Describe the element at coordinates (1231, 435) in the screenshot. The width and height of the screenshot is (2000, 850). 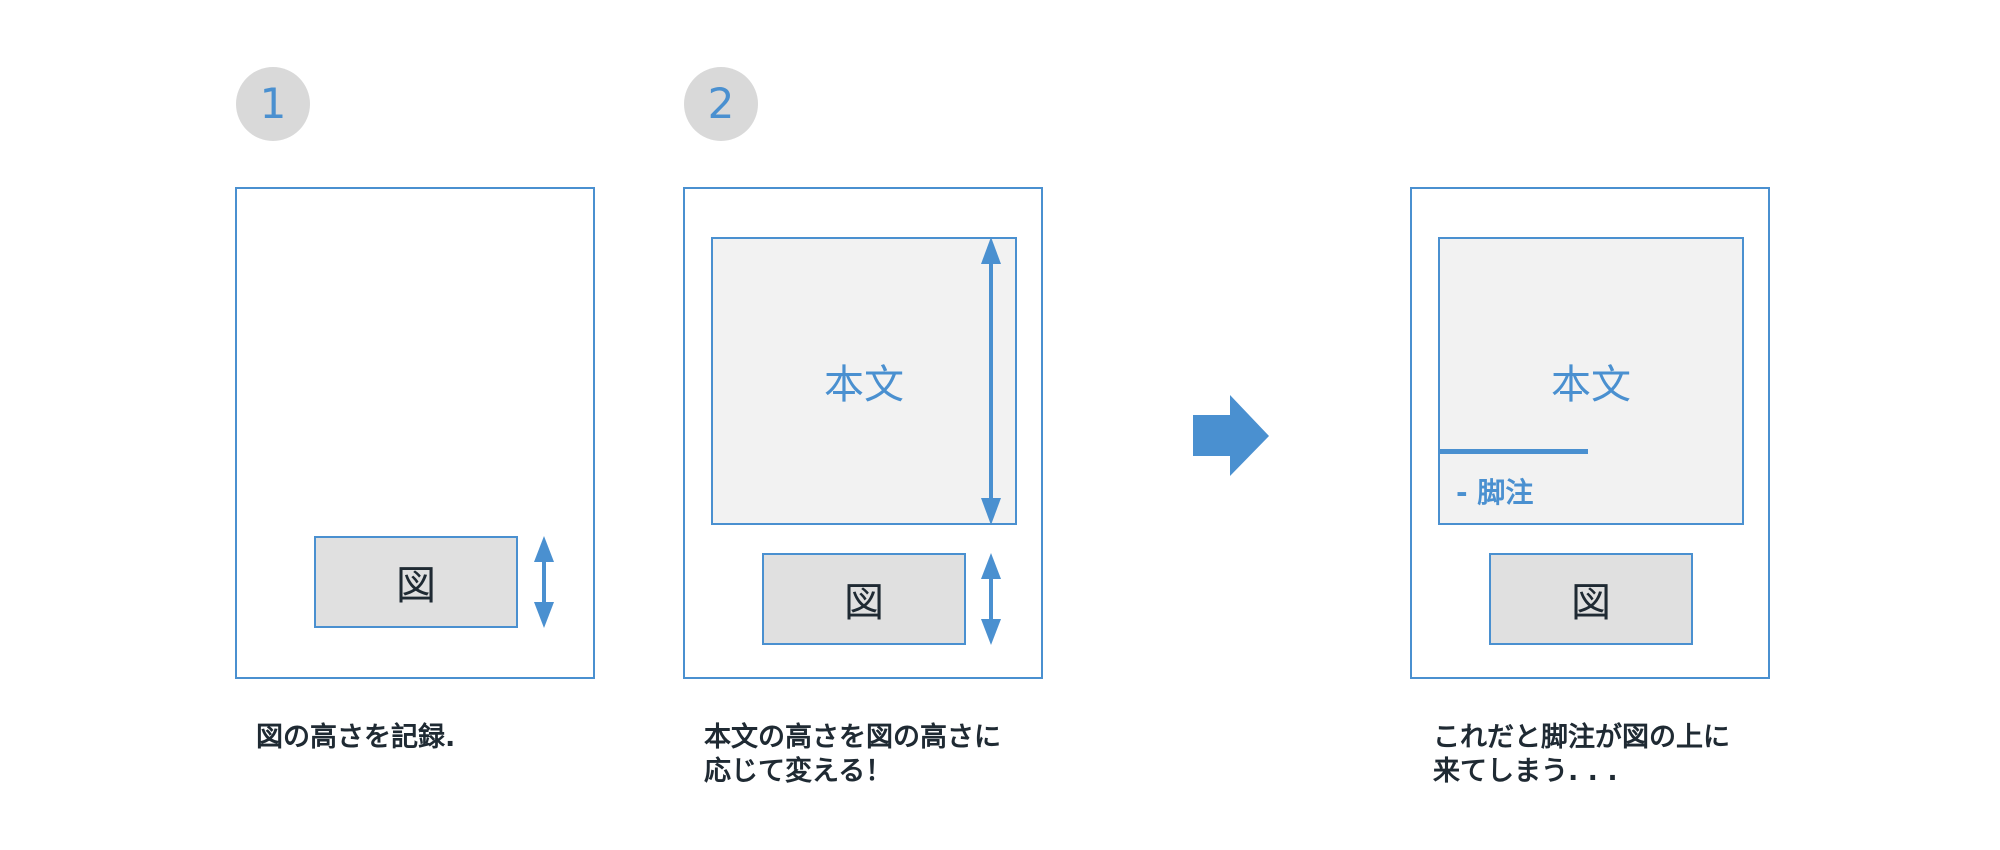
I see `right-arrow-icon` at that location.